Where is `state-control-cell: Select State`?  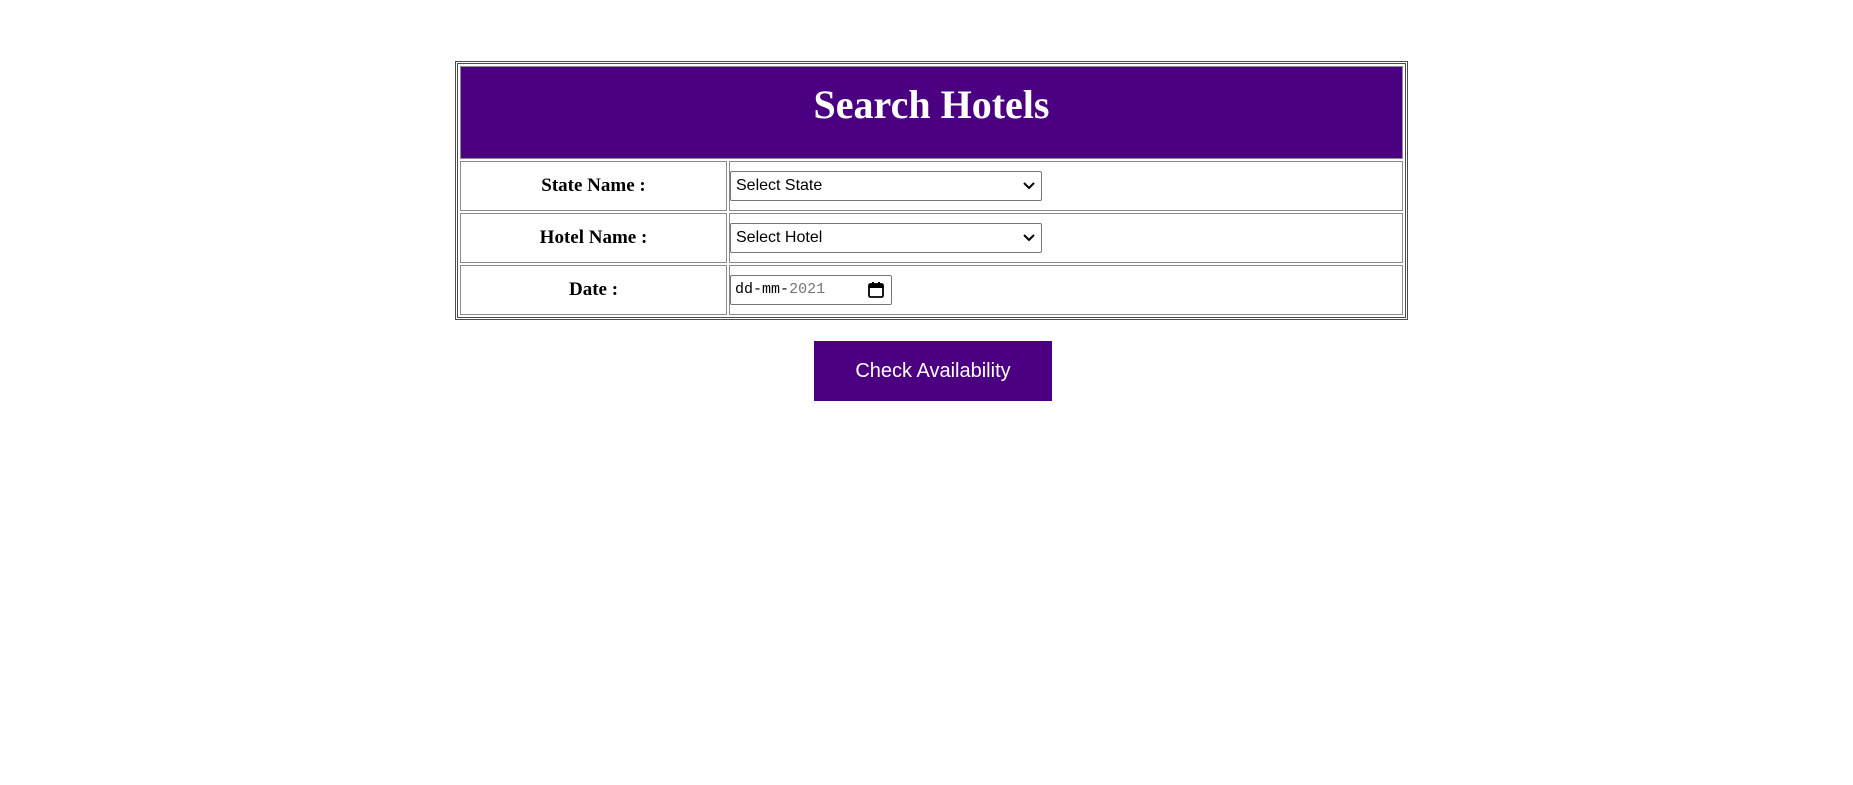 state-control-cell: Select State is located at coordinates (1066, 186).